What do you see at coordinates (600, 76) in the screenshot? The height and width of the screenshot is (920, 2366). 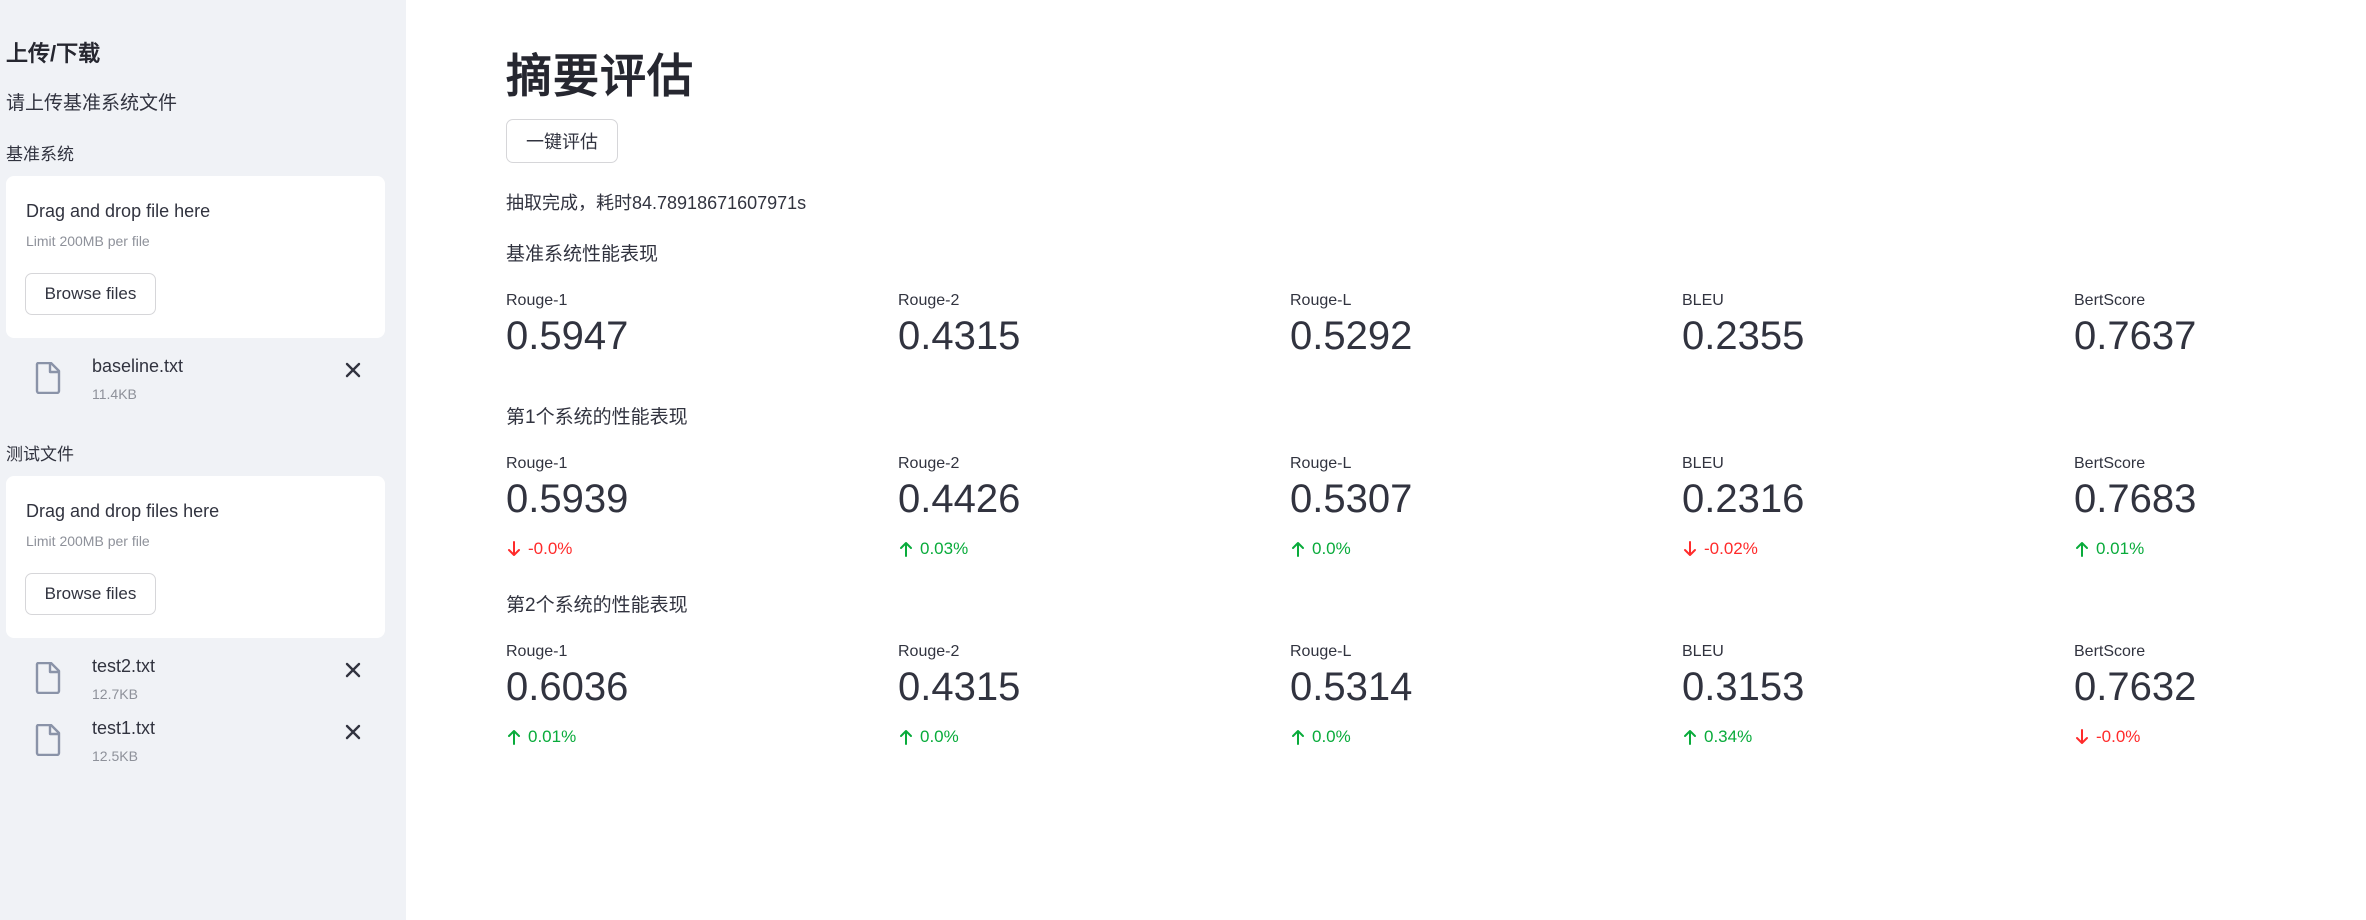 I see `page-title: 摘要评估` at bounding box center [600, 76].